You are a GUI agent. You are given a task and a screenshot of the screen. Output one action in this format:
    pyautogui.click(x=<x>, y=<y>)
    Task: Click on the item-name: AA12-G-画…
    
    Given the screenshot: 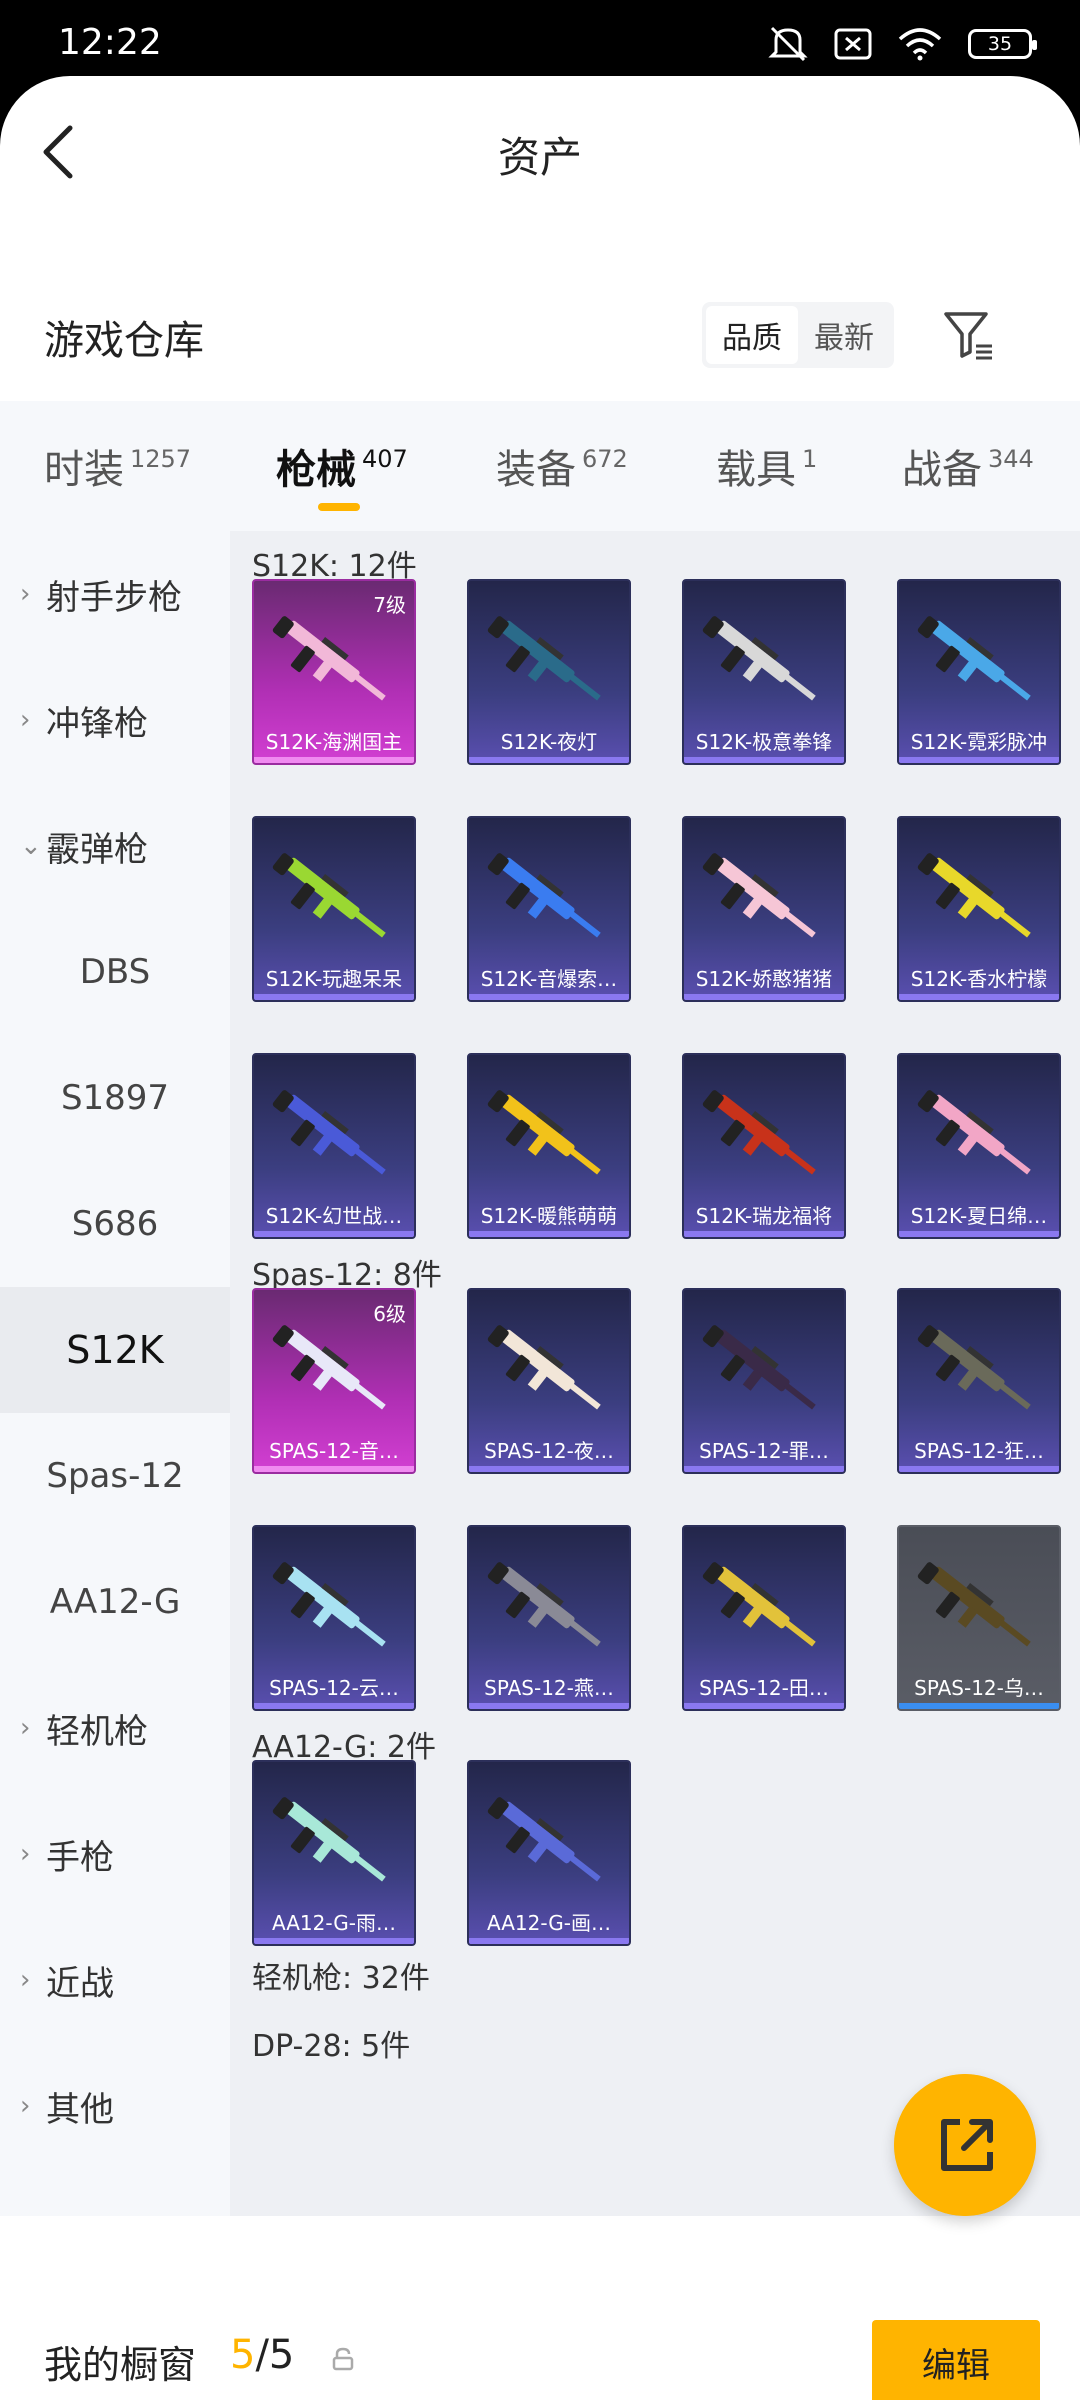 What is the action you would take?
    pyautogui.click(x=549, y=1923)
    